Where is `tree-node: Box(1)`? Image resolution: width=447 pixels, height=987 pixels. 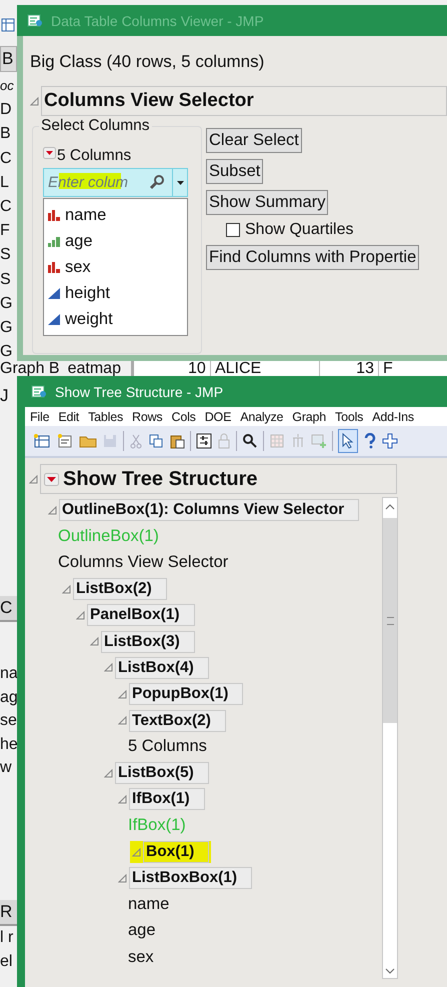 tree-node: Box(1) is located at coordinates (171, 852).